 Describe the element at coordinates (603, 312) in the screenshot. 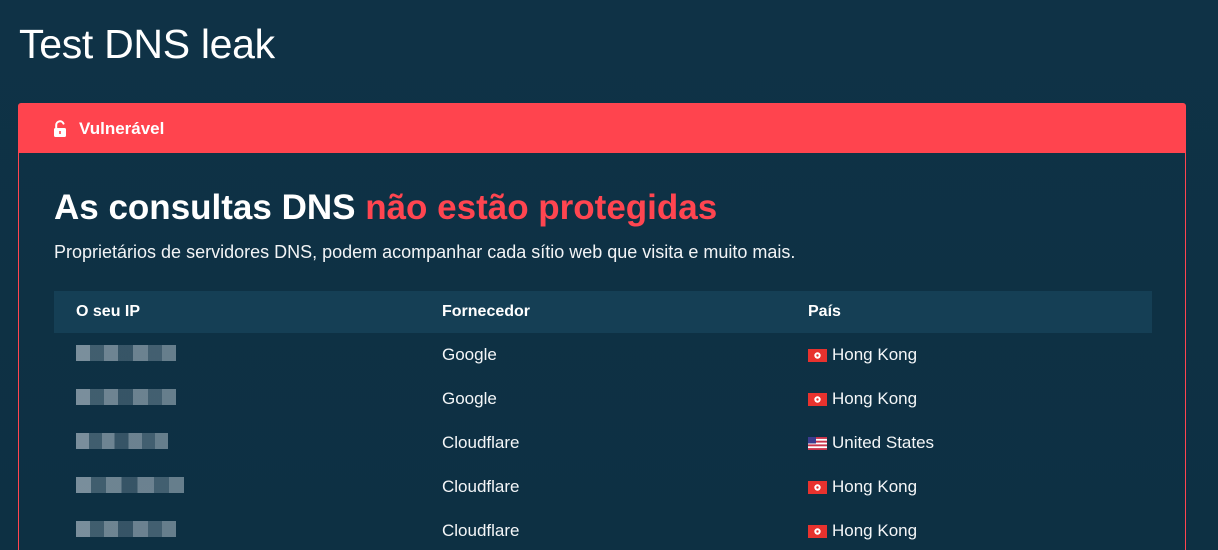

I see `table-header-row: O seu IP Fornecedor País` at that location.